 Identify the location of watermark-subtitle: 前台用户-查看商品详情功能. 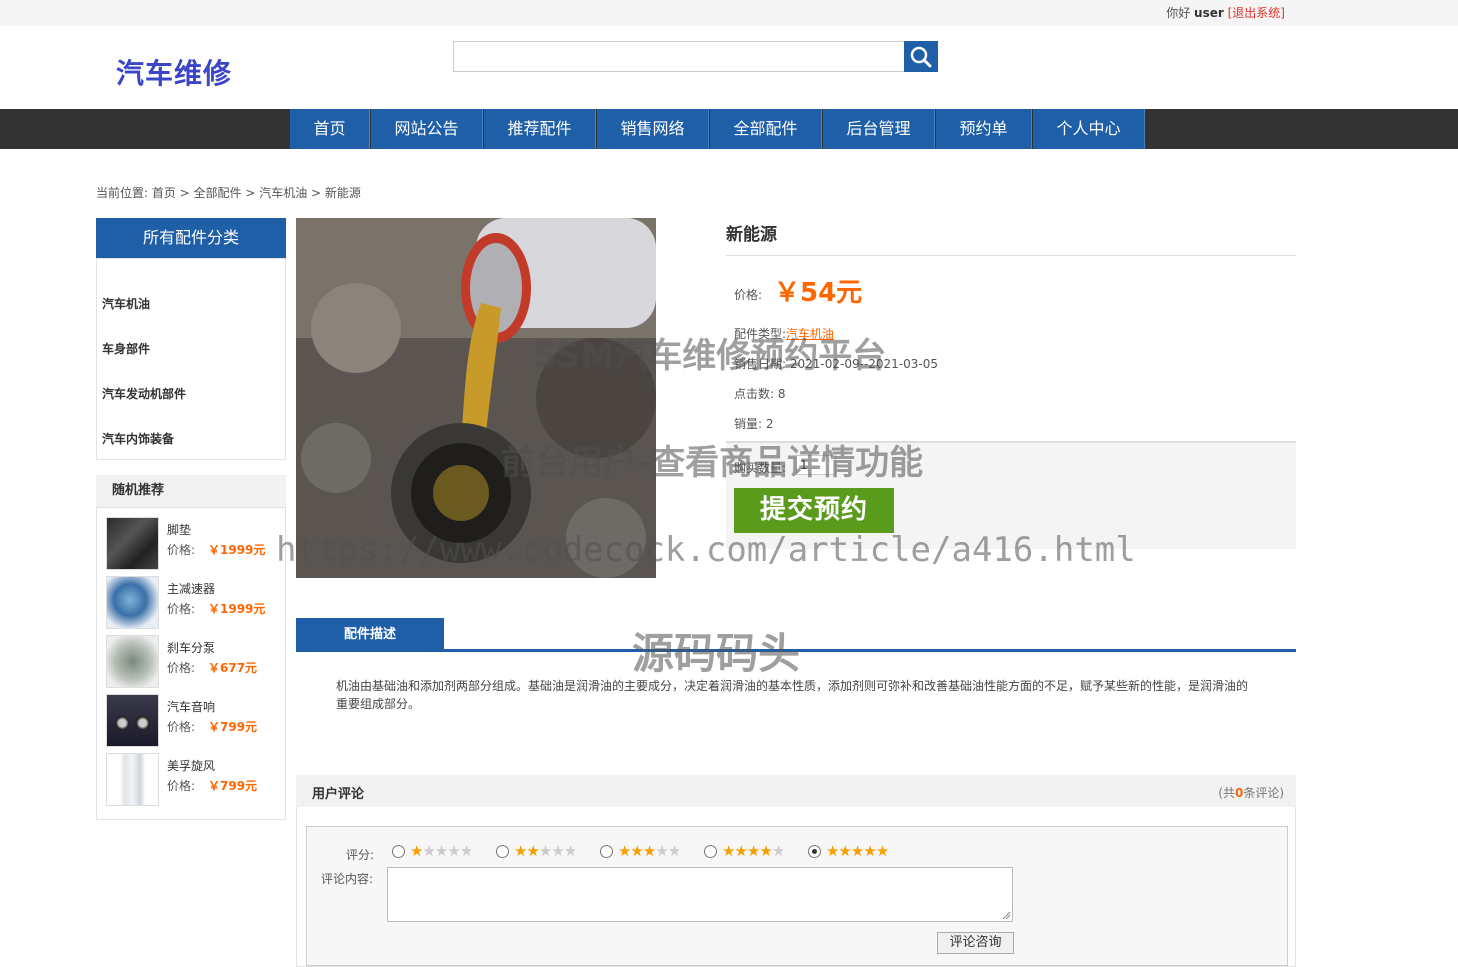
(712, 463).